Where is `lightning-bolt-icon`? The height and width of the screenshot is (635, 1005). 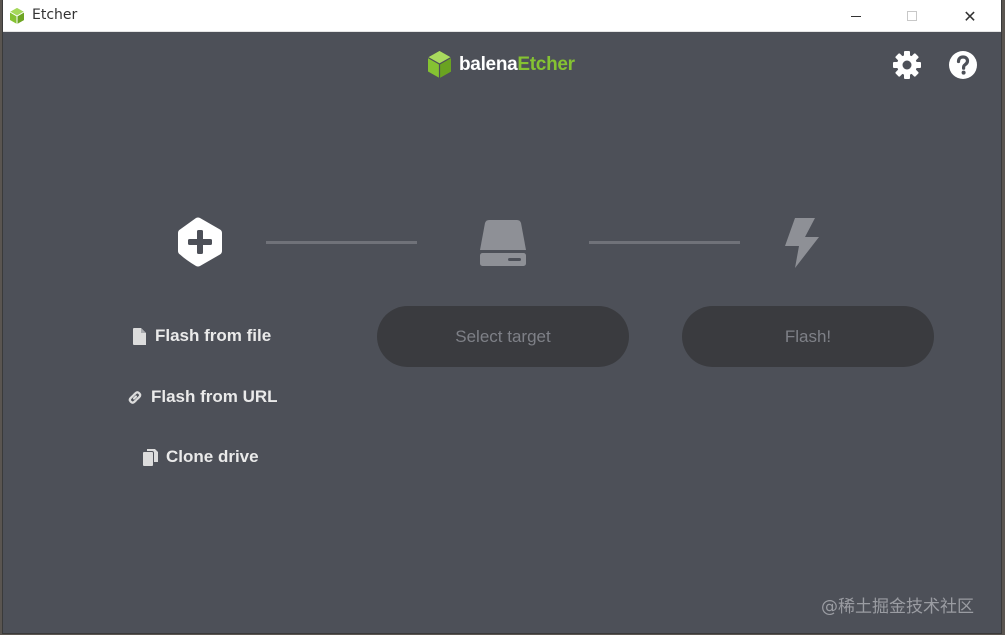
lightning-bolt-icon is located at coordinates (801, 243).